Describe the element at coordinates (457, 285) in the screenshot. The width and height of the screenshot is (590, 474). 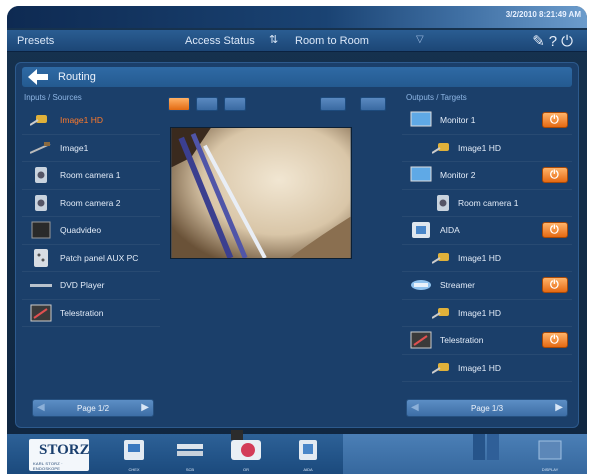
I see `target-label: Streamer` at that location.